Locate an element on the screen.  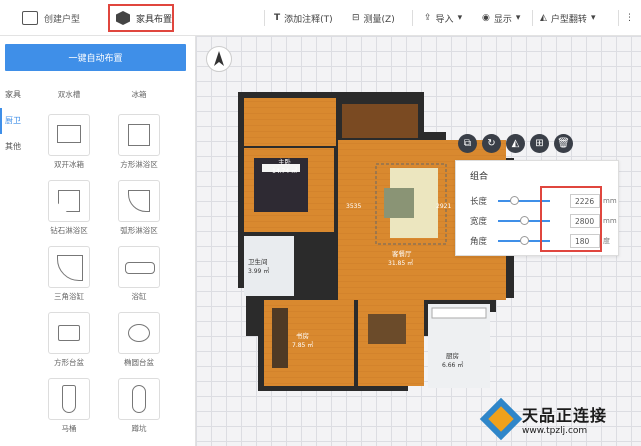
item-label: 弧形淋浴区 is located at coordinates (139, 230).